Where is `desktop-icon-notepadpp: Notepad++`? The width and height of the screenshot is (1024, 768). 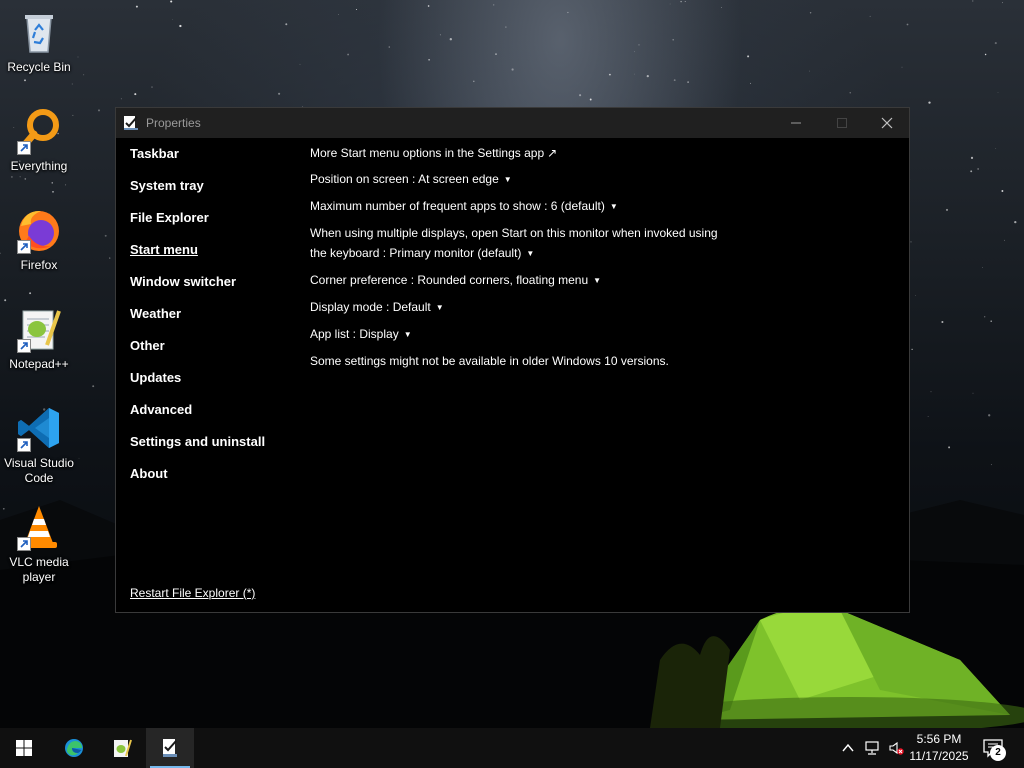 desktop-icon-notepadpp: Notepad++ is located at coordinates (39, 338).